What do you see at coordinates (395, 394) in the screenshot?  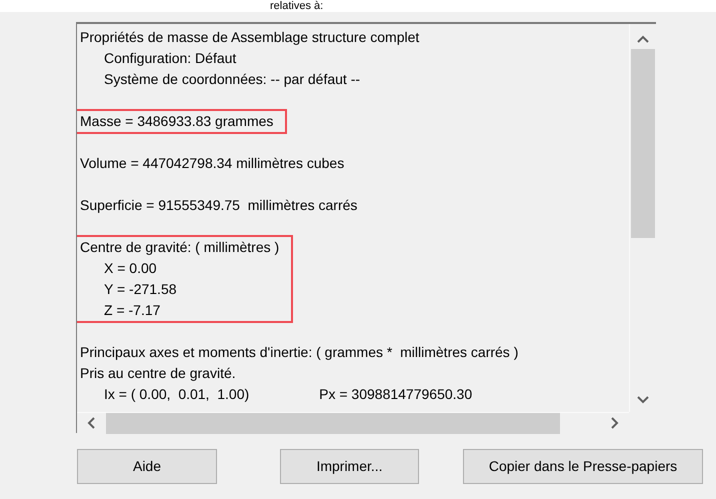 I see `report-line: Px = 3098814779650.30` at bounding box center [395, 394].